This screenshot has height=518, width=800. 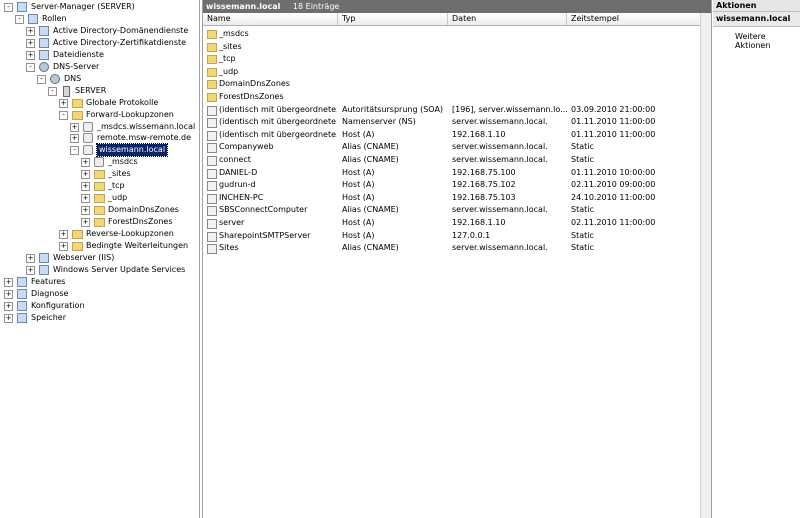 What do you see at coordinates (229, 248) in the screenshot?
I see `cell-name: Sites` at bounding box center [229, 248].